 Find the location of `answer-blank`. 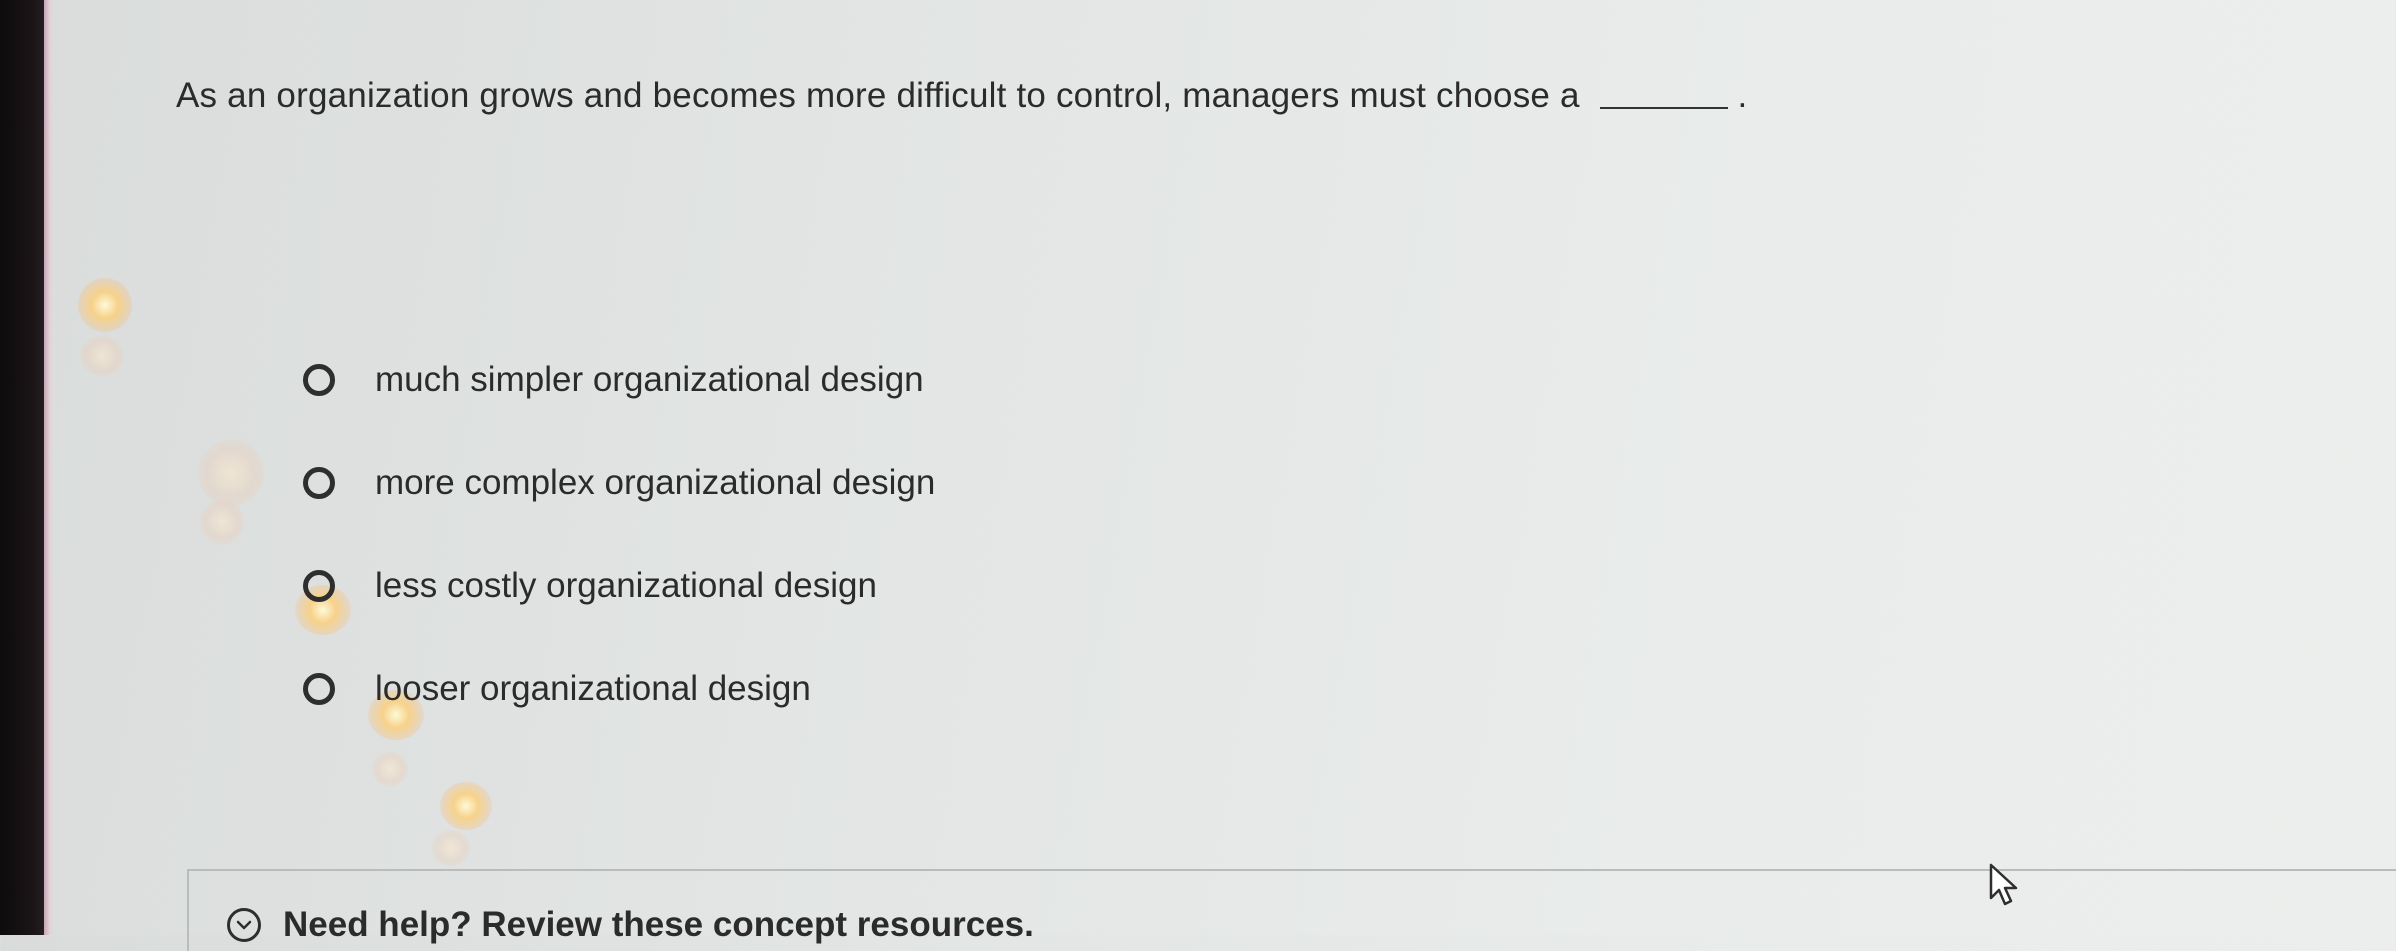

answer-blank is located at coordinates (1663, 108).